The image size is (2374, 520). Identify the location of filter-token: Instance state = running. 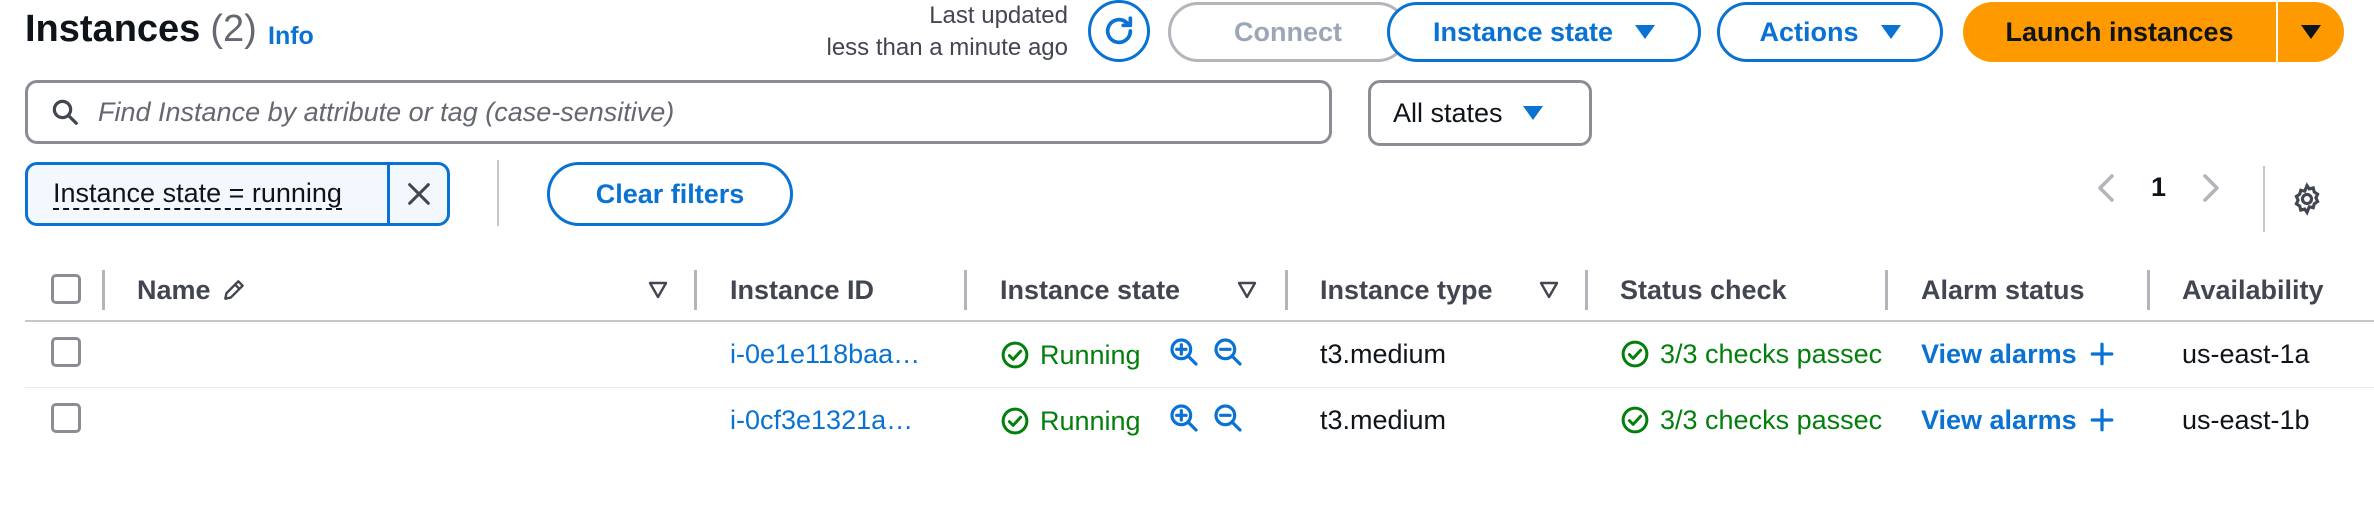
(237, 194).